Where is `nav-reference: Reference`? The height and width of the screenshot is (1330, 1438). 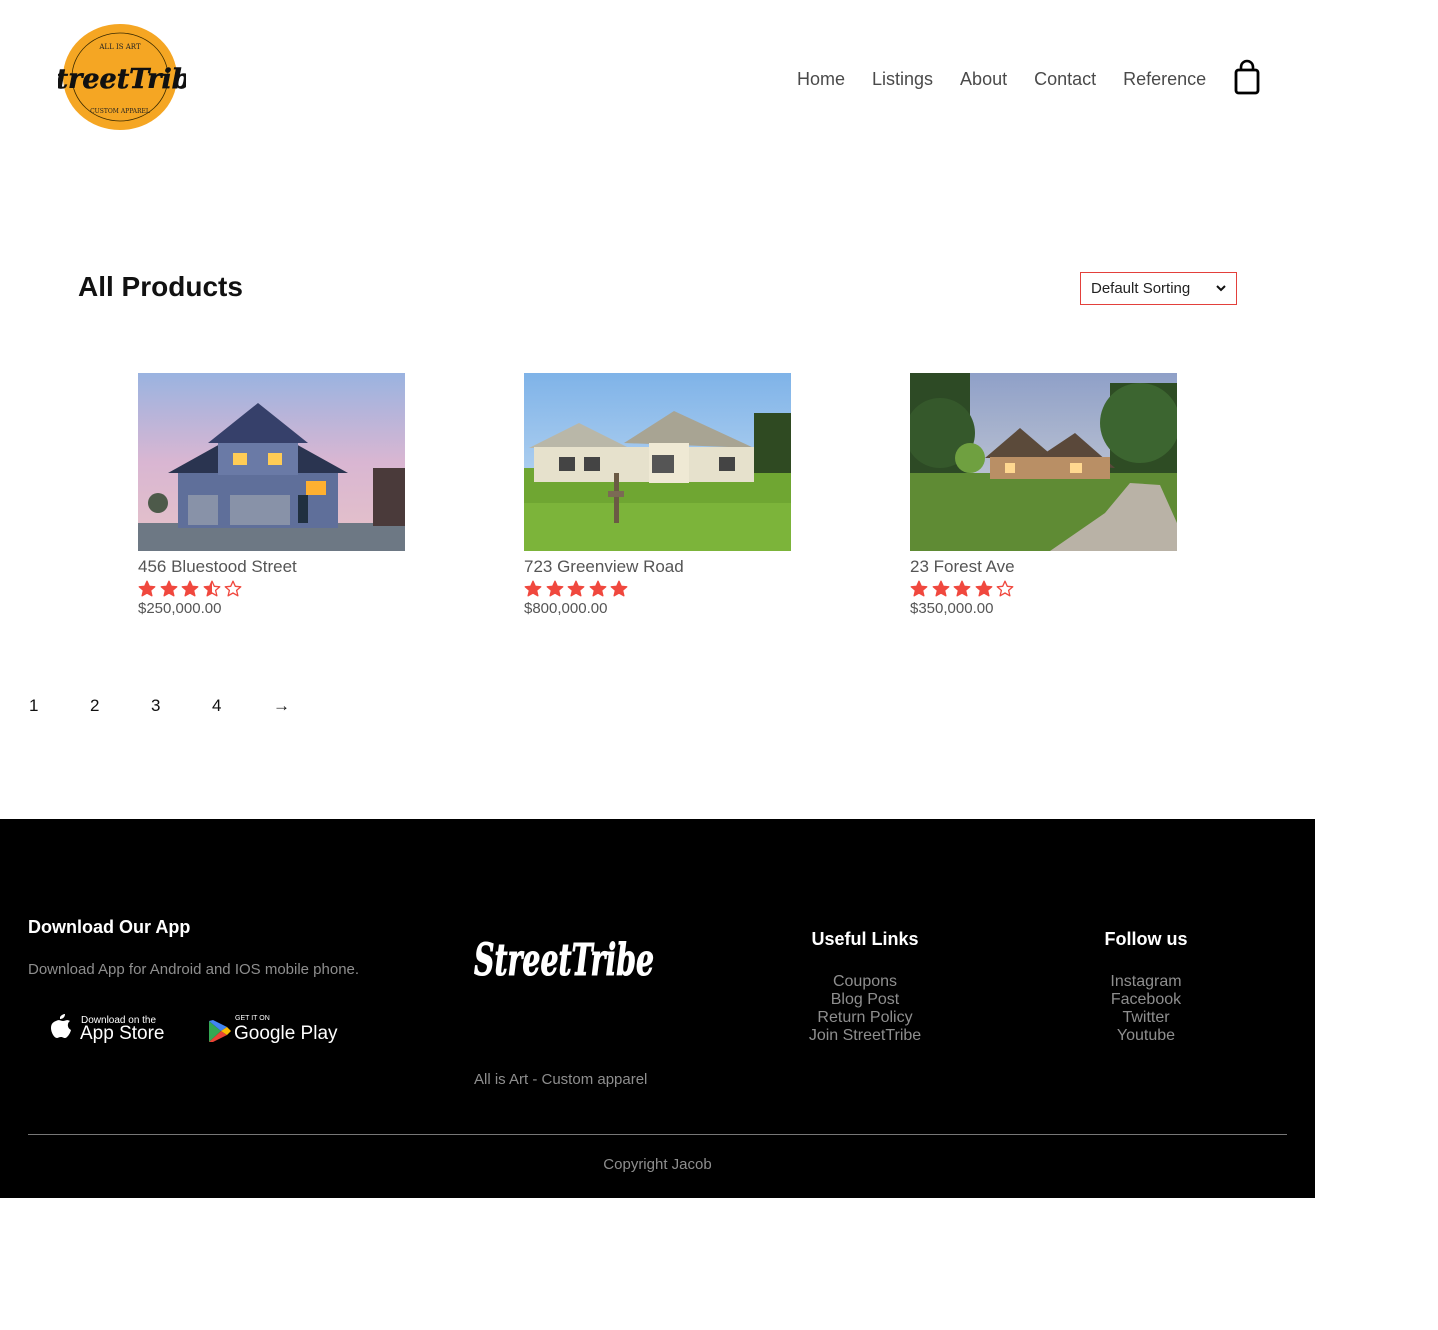 nav-reference: Reference is located at coordinates (1164, 79).